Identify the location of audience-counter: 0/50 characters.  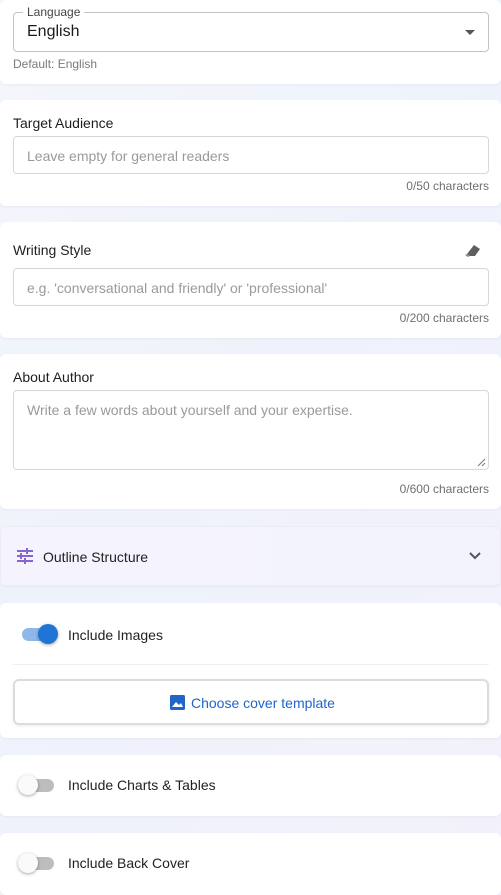
(447, 186).